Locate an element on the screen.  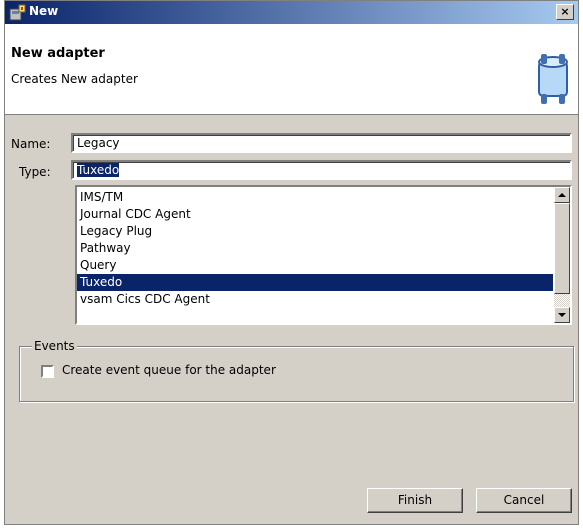
banner-title: New adapter is located at coordinates (58, 53).